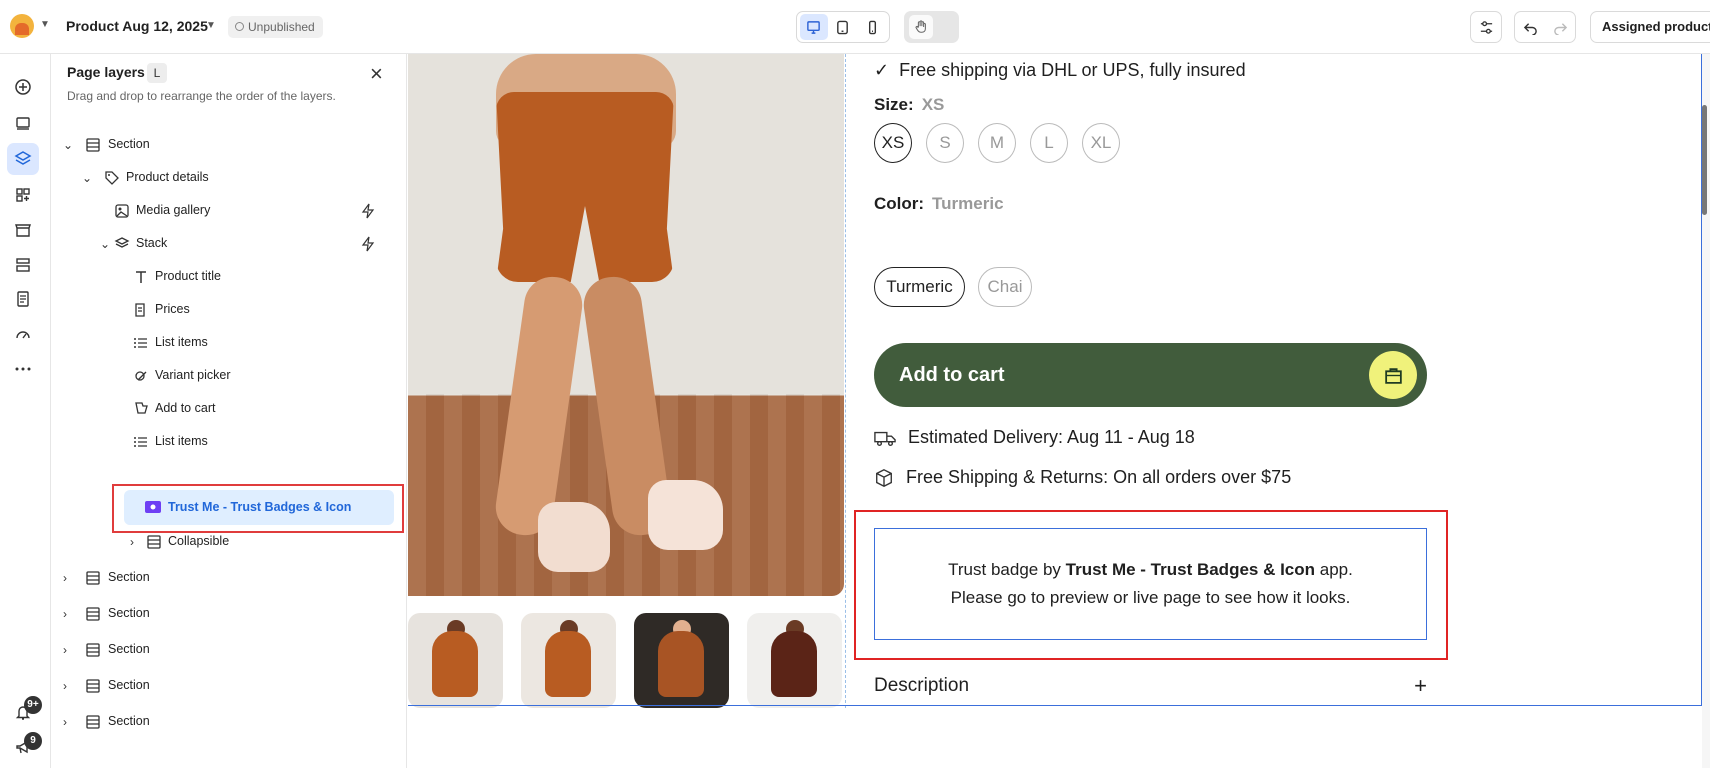 Image resolution: width=1710 pixels, height=768 pixels. What do you see at coordinates (252, 244) in the screenshot?
I see `layer-stack: ⌄ Stack` at bounding box center [252, 244].